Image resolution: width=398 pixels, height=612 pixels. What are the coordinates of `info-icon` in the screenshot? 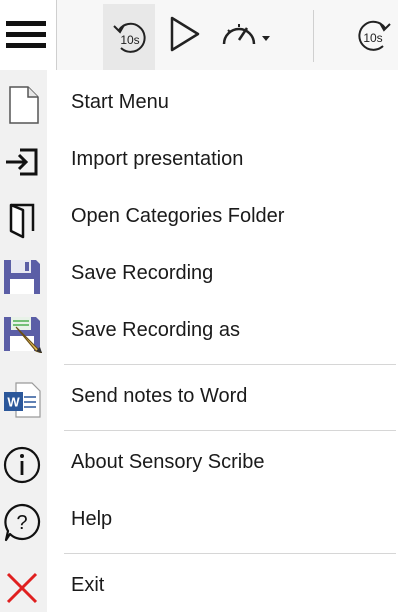 It's located at (22, 465).